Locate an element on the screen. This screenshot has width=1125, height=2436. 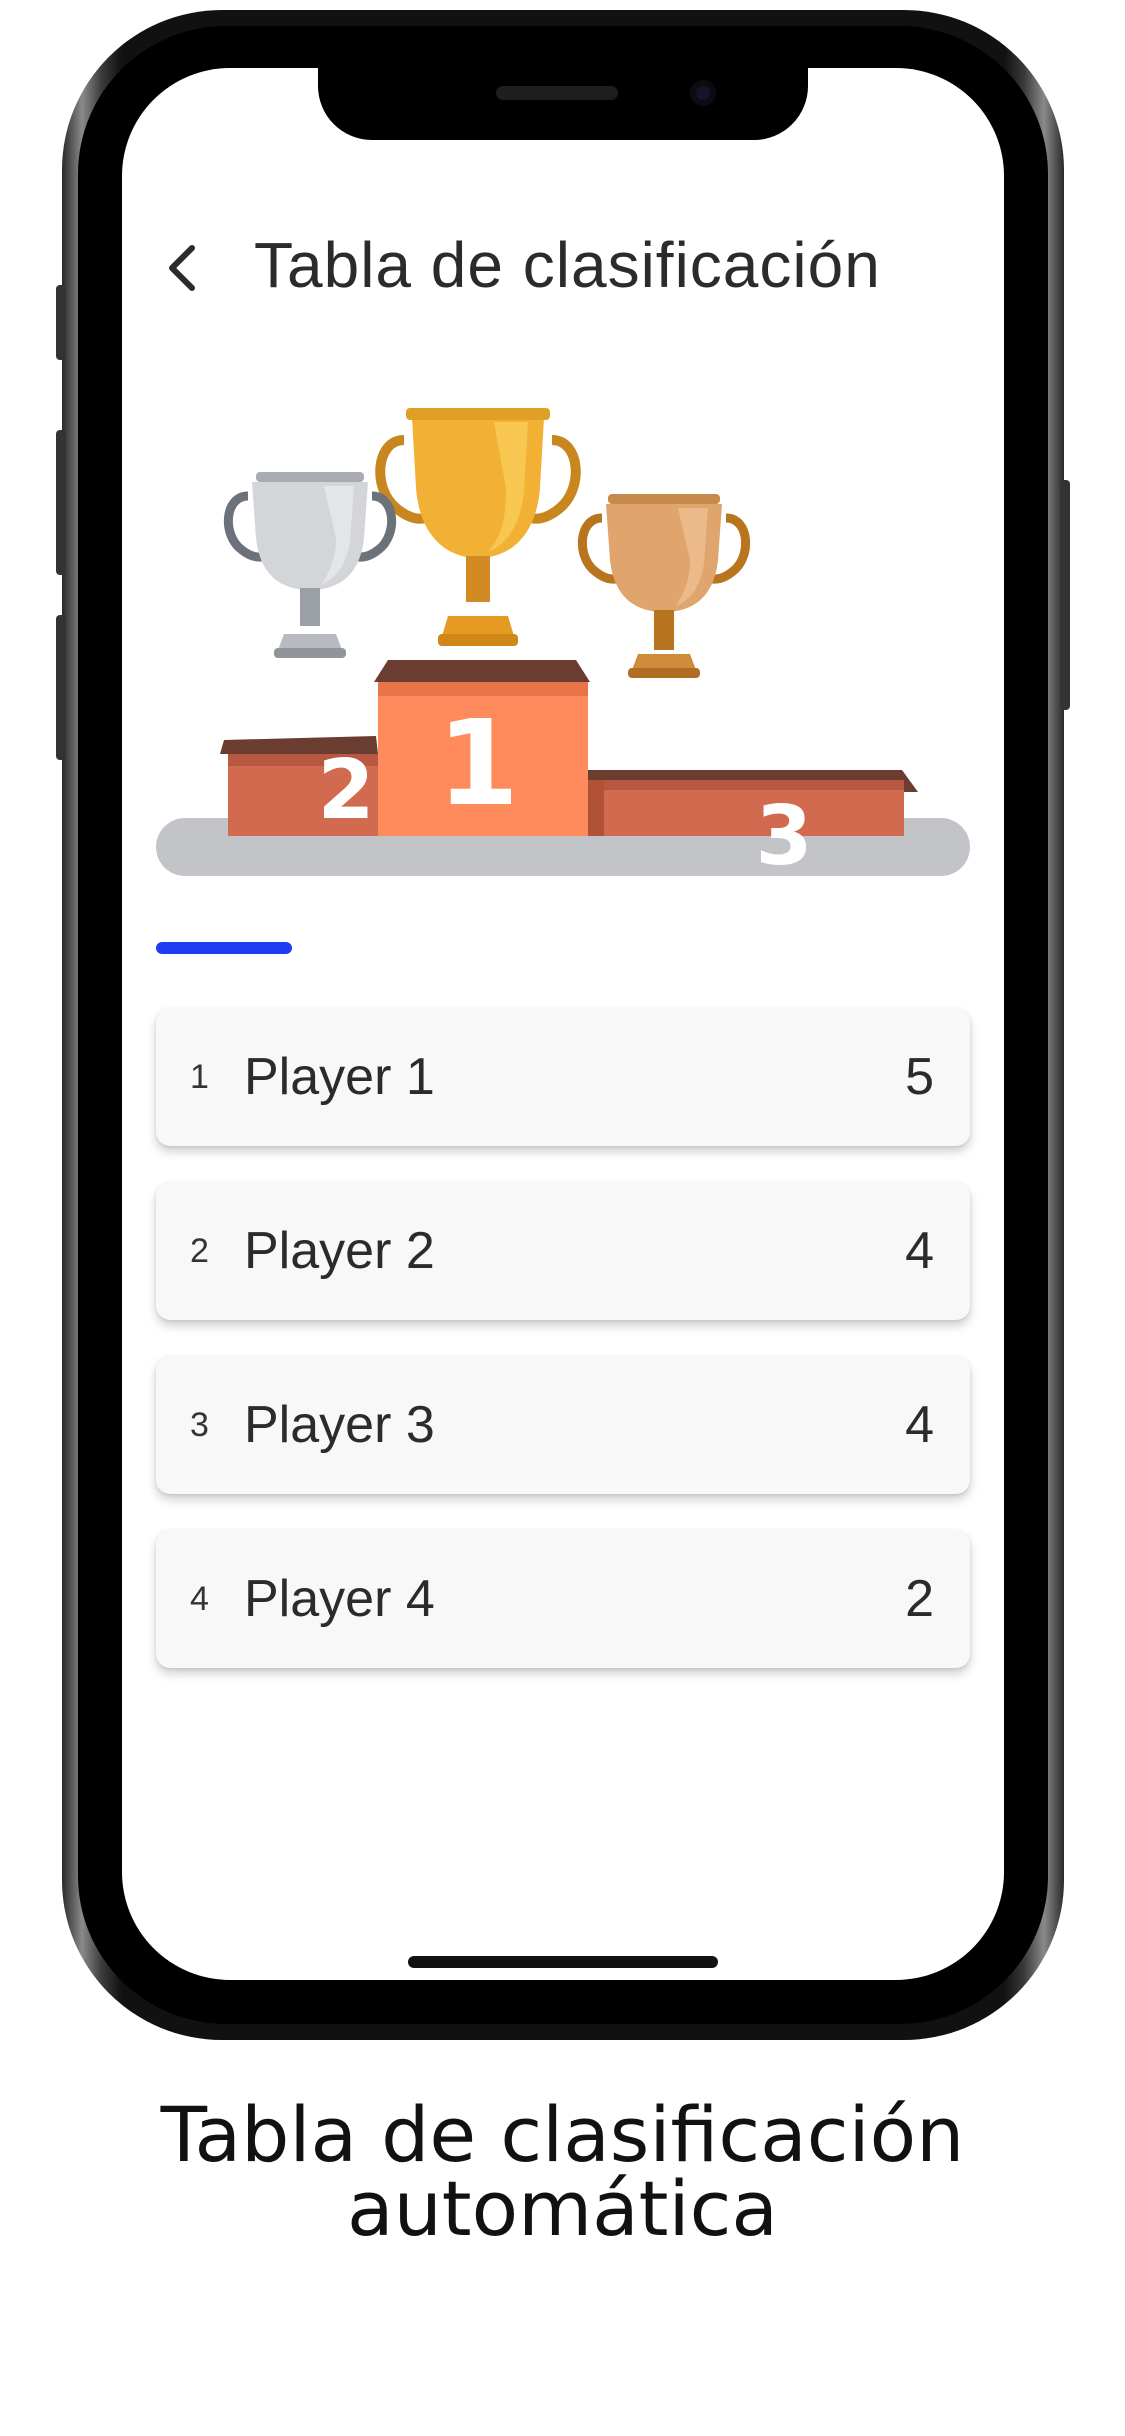
podium-label-2: 2 is located at coordinates (345, 790).